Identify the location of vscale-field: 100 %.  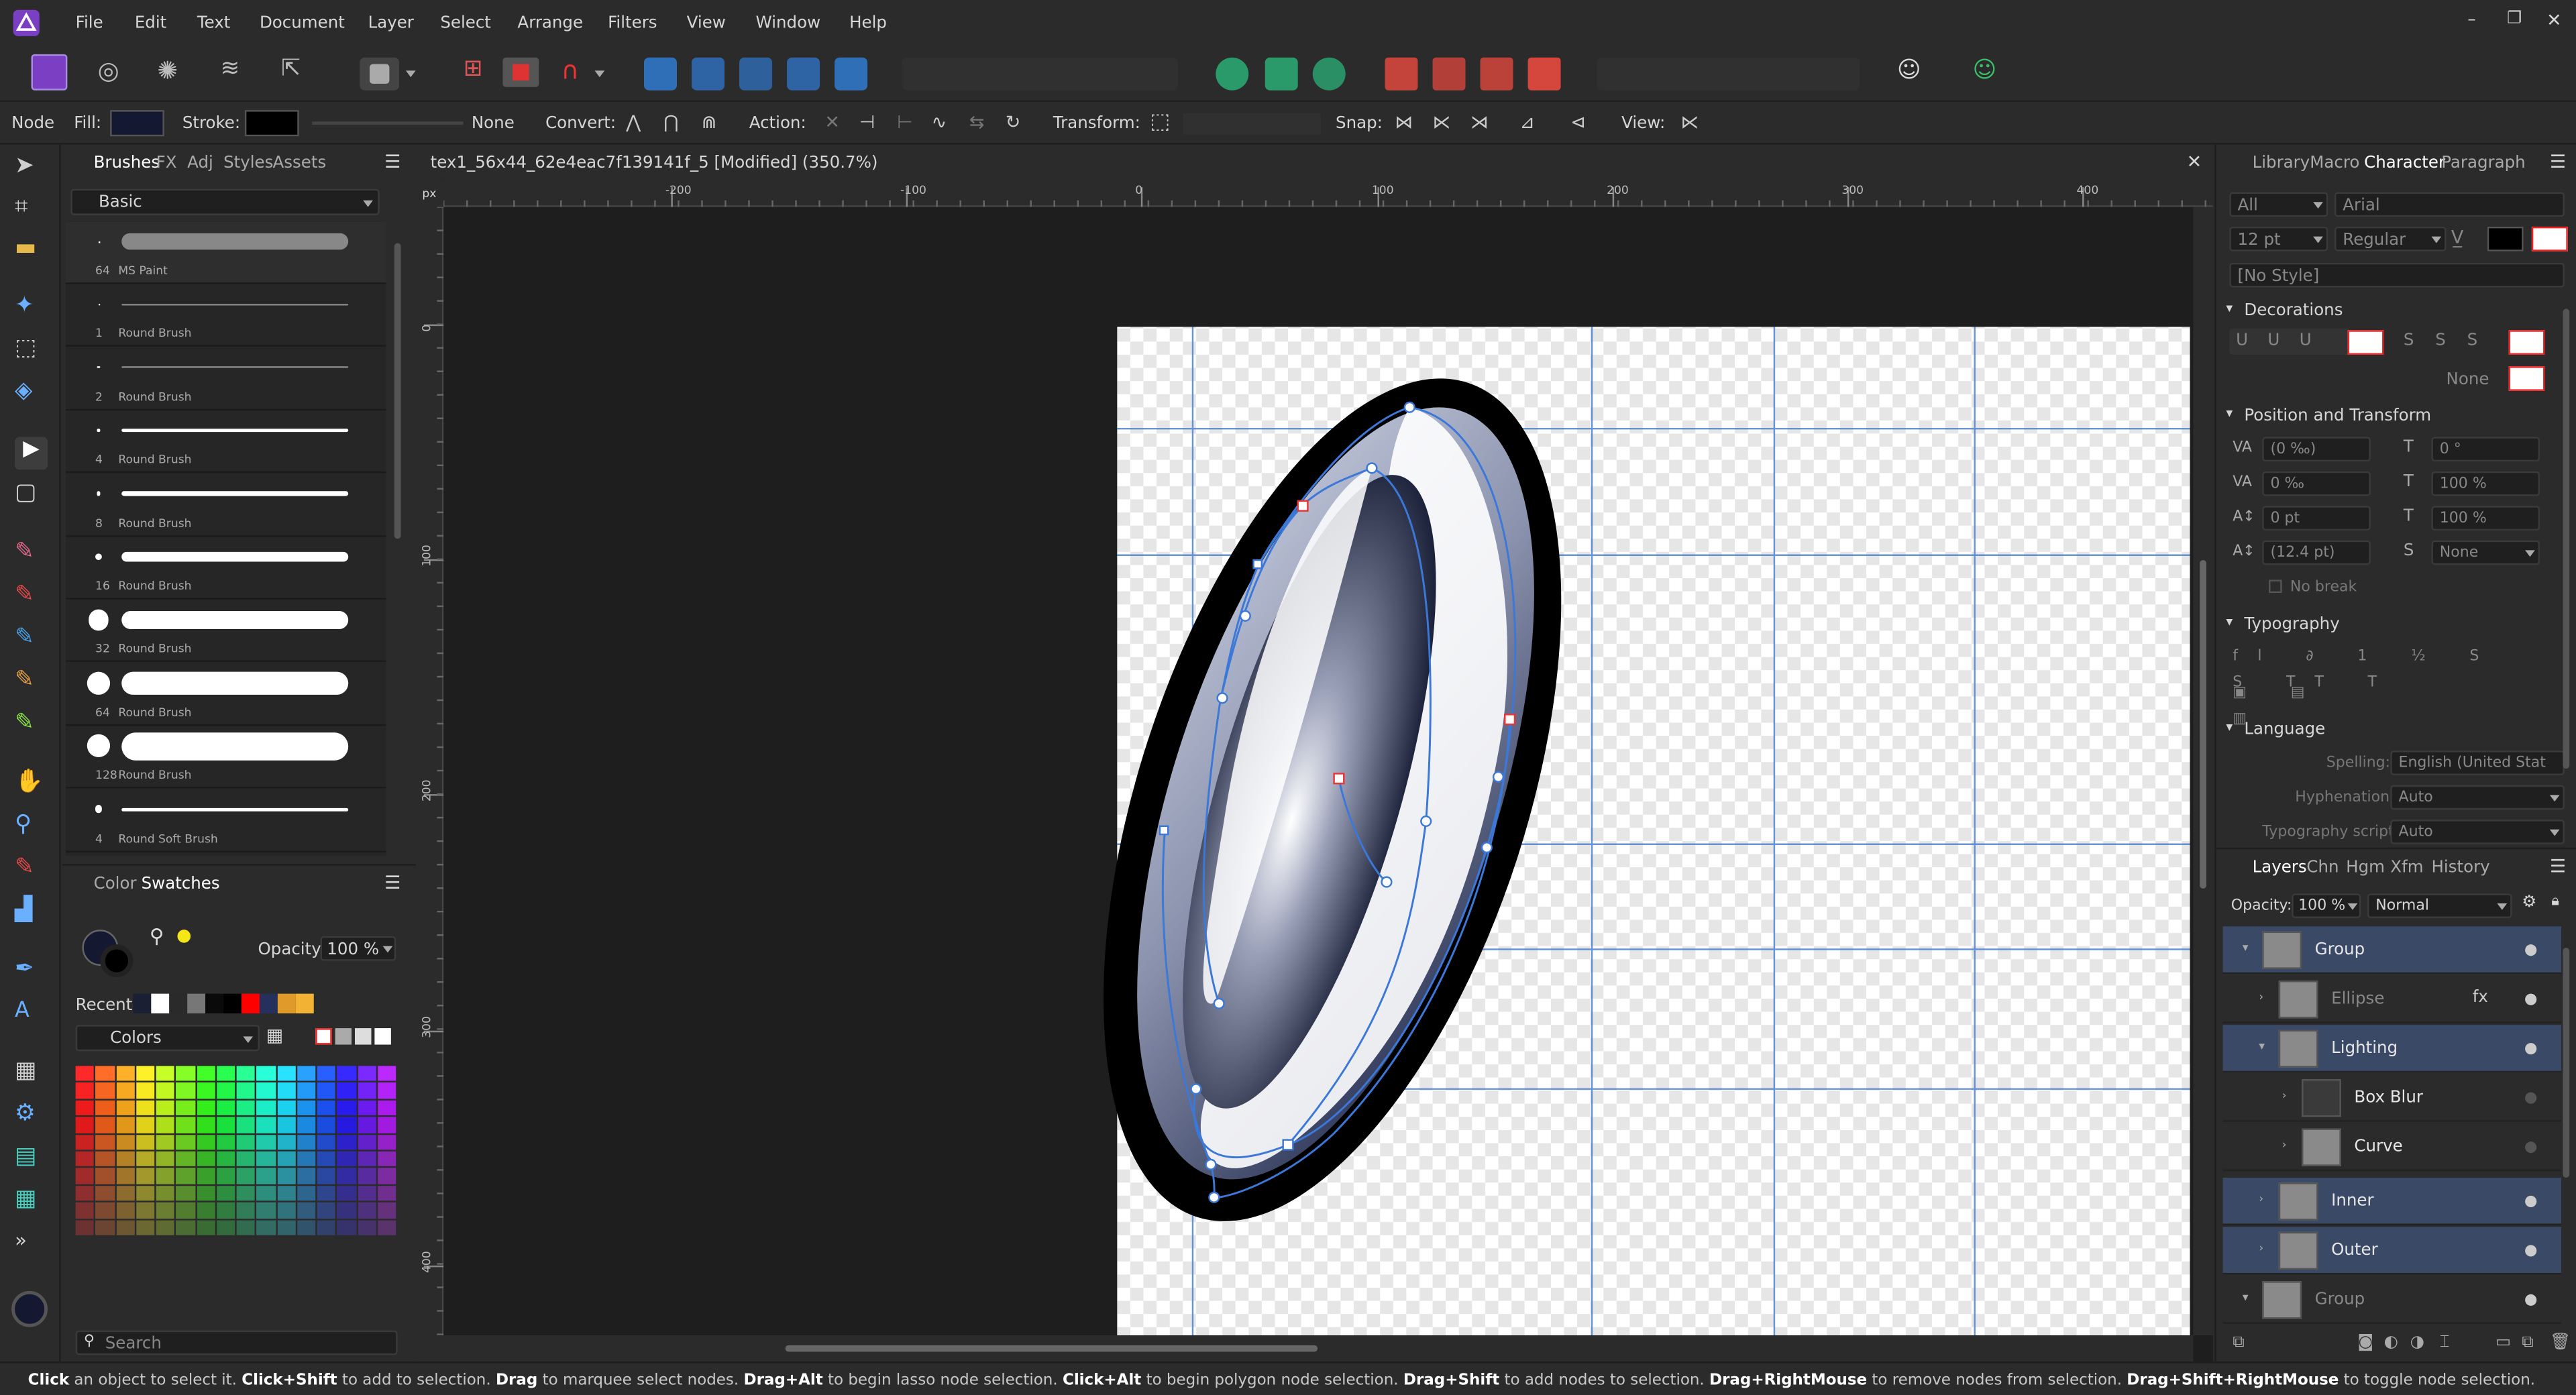
(2485, 518).